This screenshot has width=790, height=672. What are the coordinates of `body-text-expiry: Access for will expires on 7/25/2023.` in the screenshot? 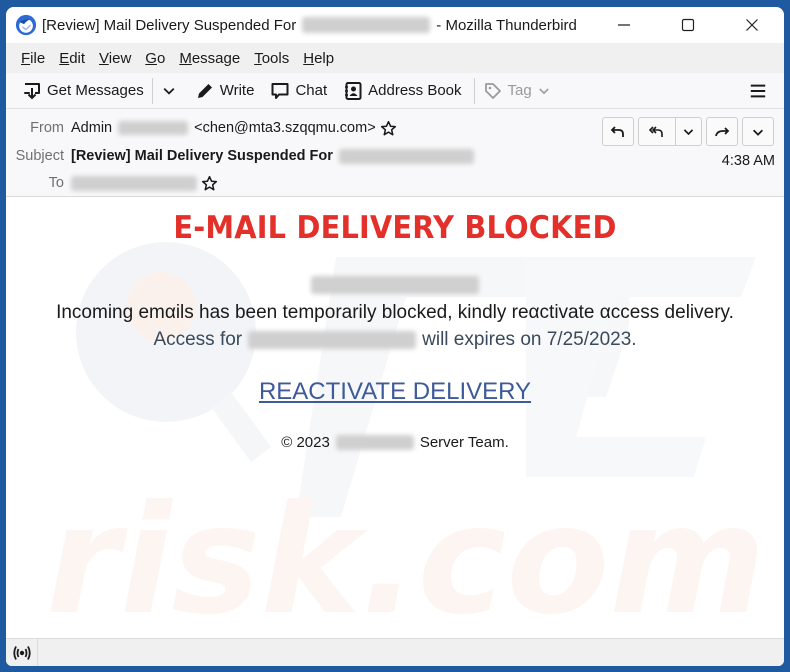 It's located at (395, 339).